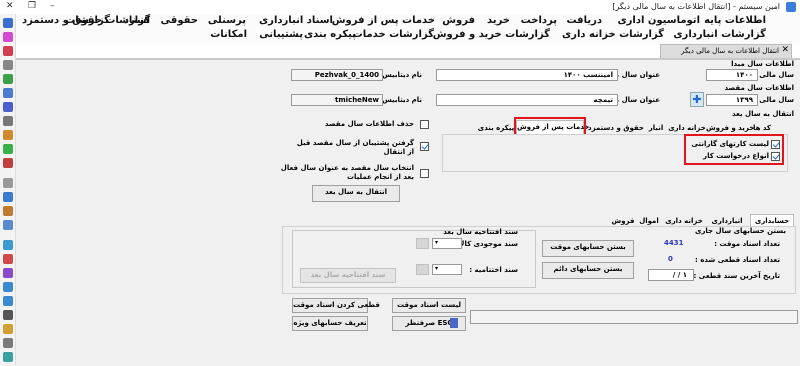  What do you see at coordinates (8, 121) in the screenshot?
I see `print-icon` at bounding box center [8, 121].